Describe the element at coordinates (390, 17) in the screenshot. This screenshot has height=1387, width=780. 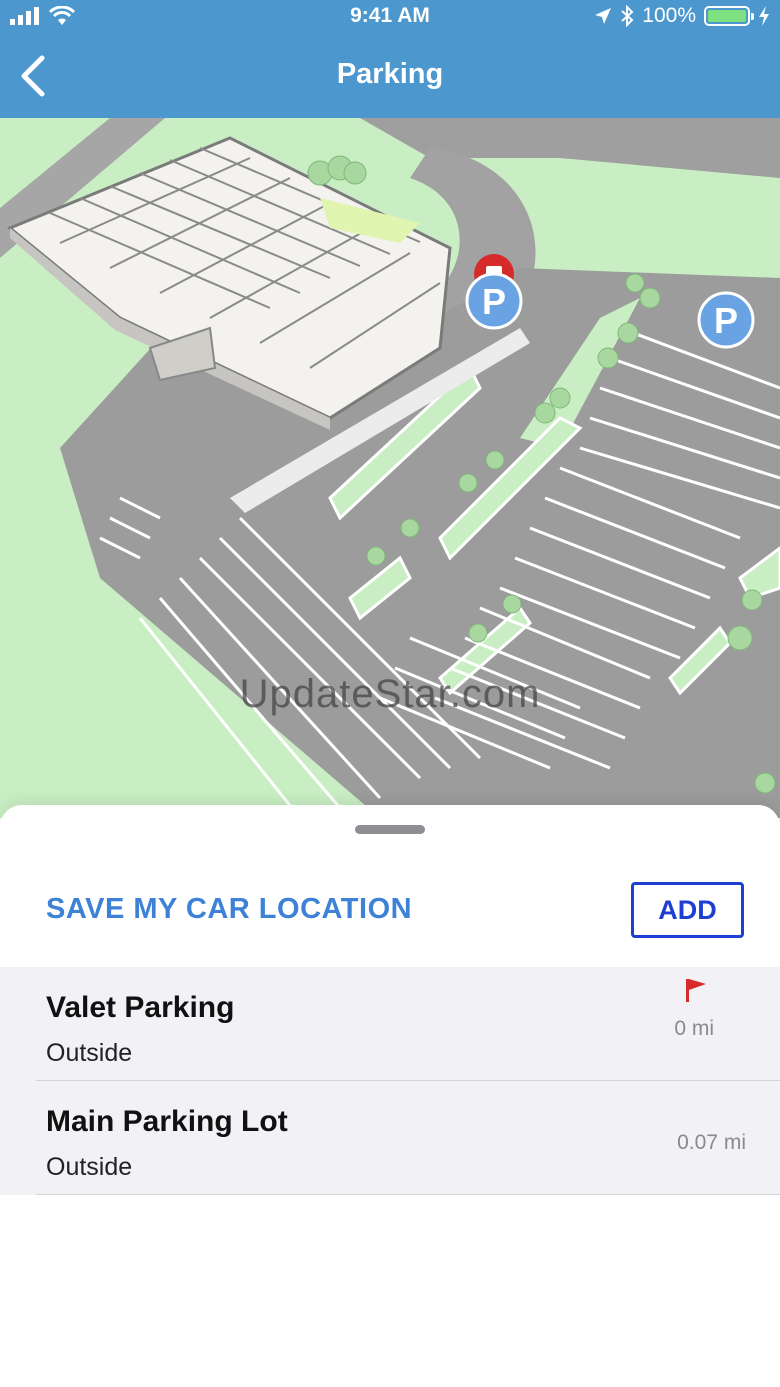
I see `status-bar: 9:41 AM 100%` at that location.